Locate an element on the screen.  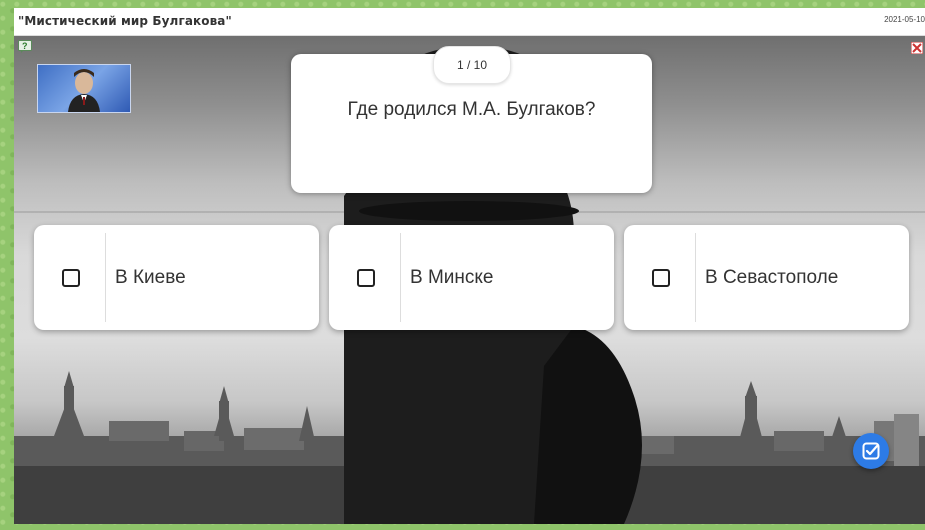
answer-option-2: В Минске is located at coordinates (471, 277).